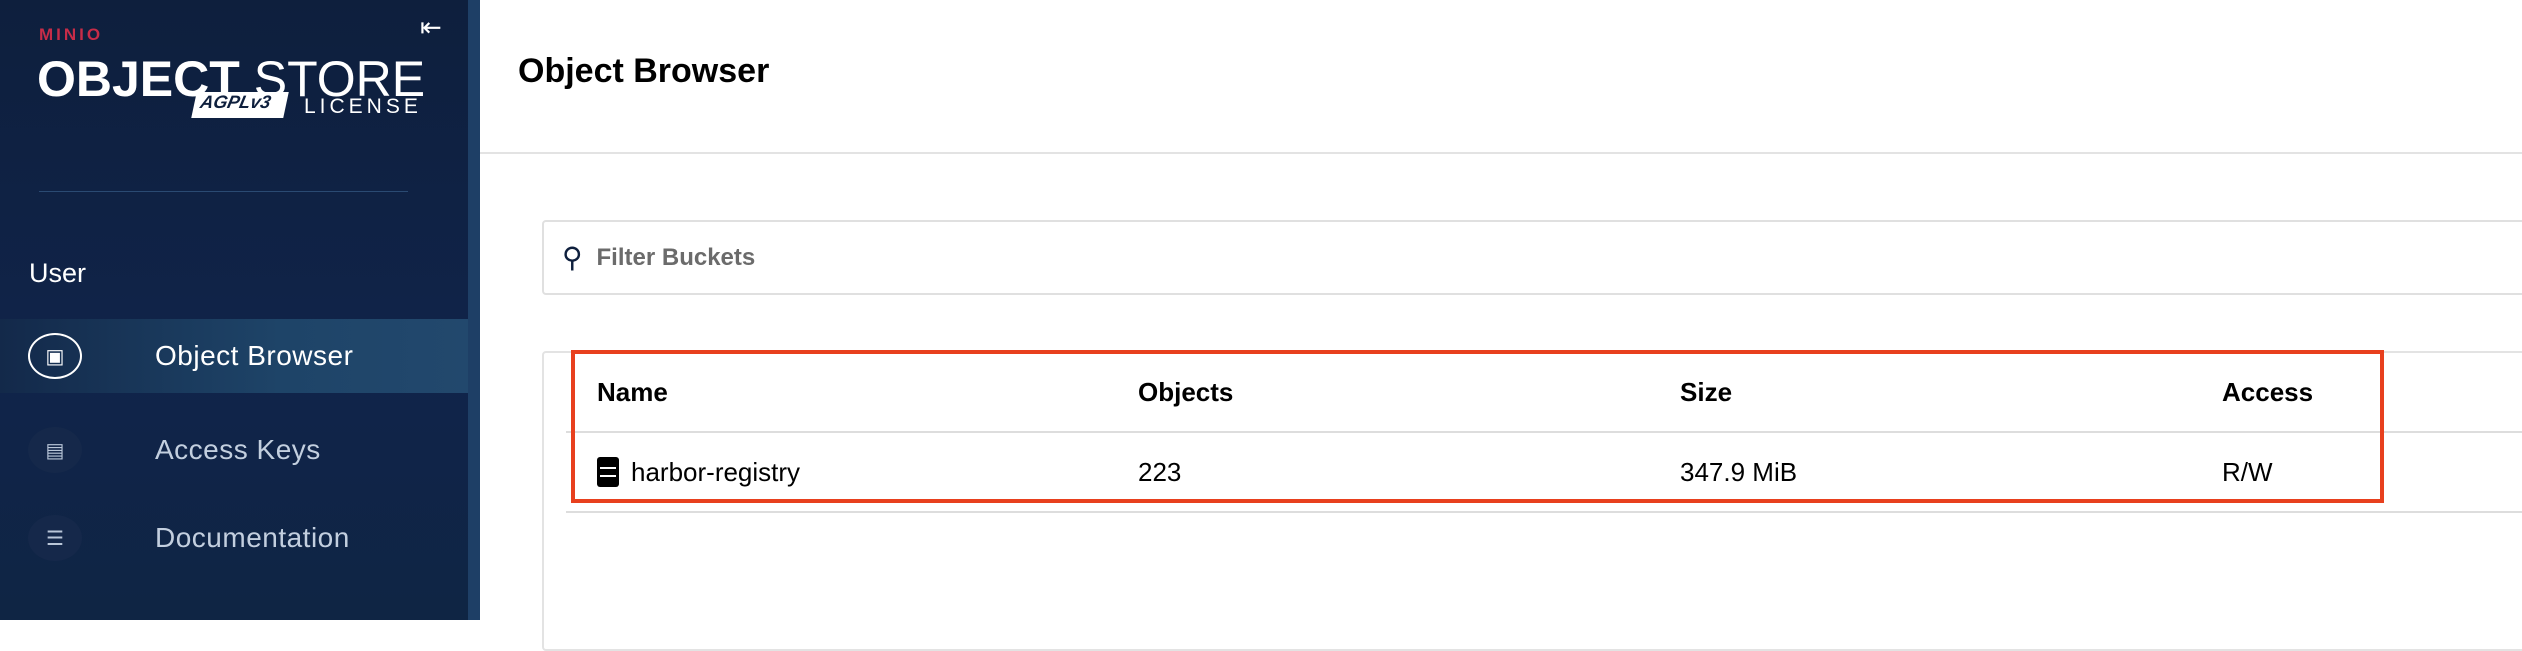  I want to click on filter-buckets-search: ⚲, so click(1532, 257).